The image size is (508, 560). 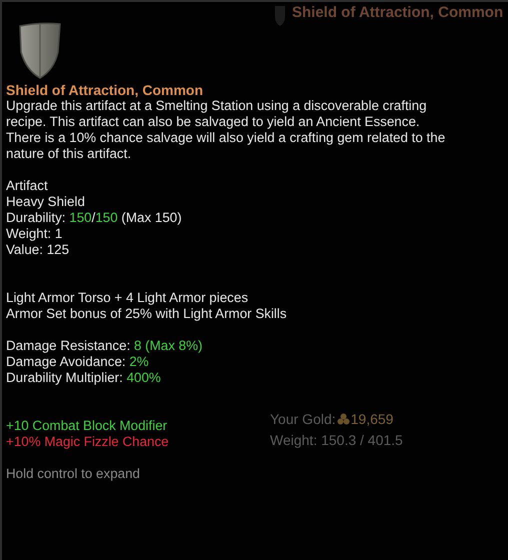 What do you see at coordinates (127, 298) in the screenshot?
I see `stat-line: Light Armor Torso + 4 Light Armor pieces` at bounding box center [127, 298].